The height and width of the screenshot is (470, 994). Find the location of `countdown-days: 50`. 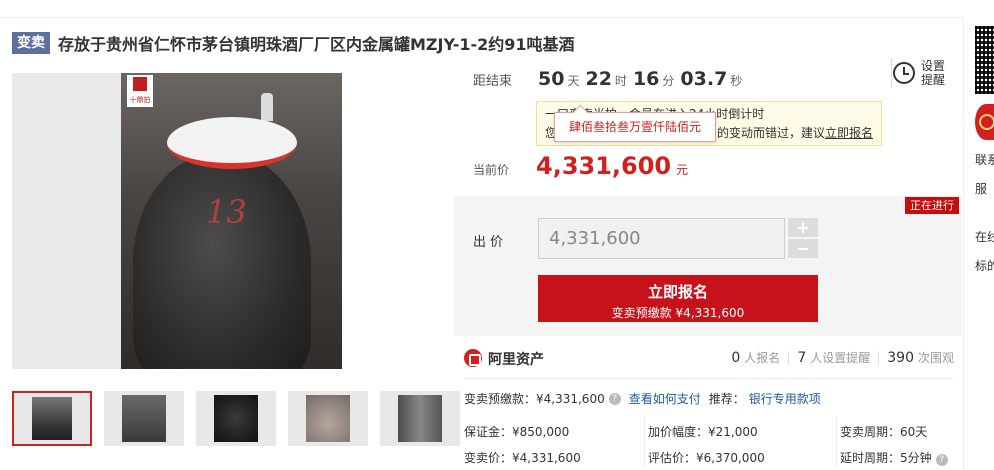

countdown-days: 50 is located at coordinates (551, 79).